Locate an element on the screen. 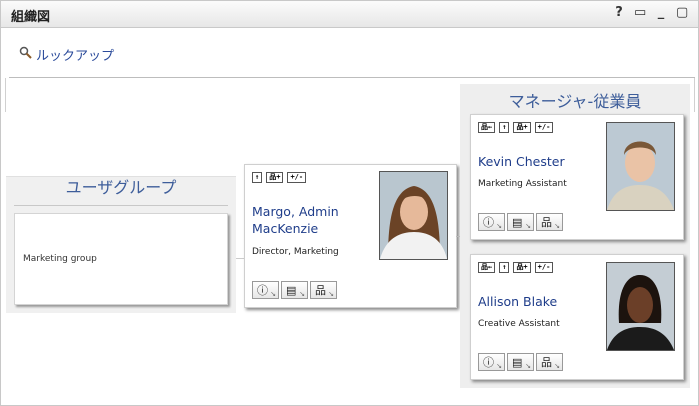 This screenshot has width=699, height=406. person-name-line: MacKenzie is located at coordinates (295, 228).